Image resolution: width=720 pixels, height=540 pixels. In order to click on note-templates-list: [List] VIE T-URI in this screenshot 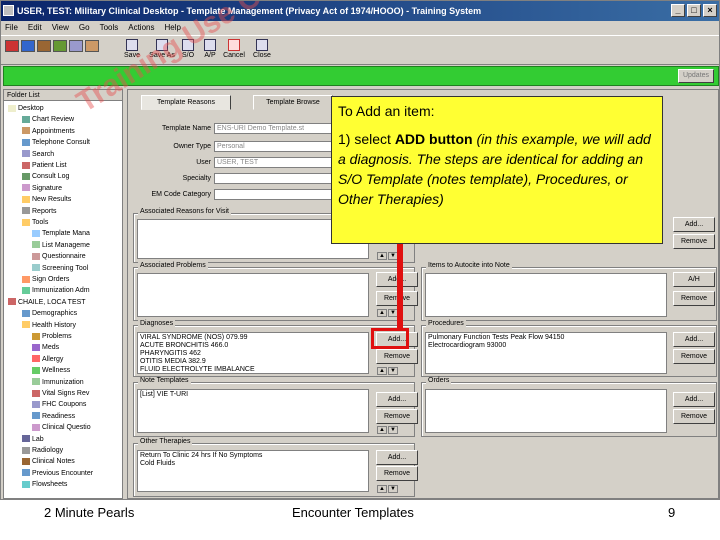, I will do `click(253, 411)`.